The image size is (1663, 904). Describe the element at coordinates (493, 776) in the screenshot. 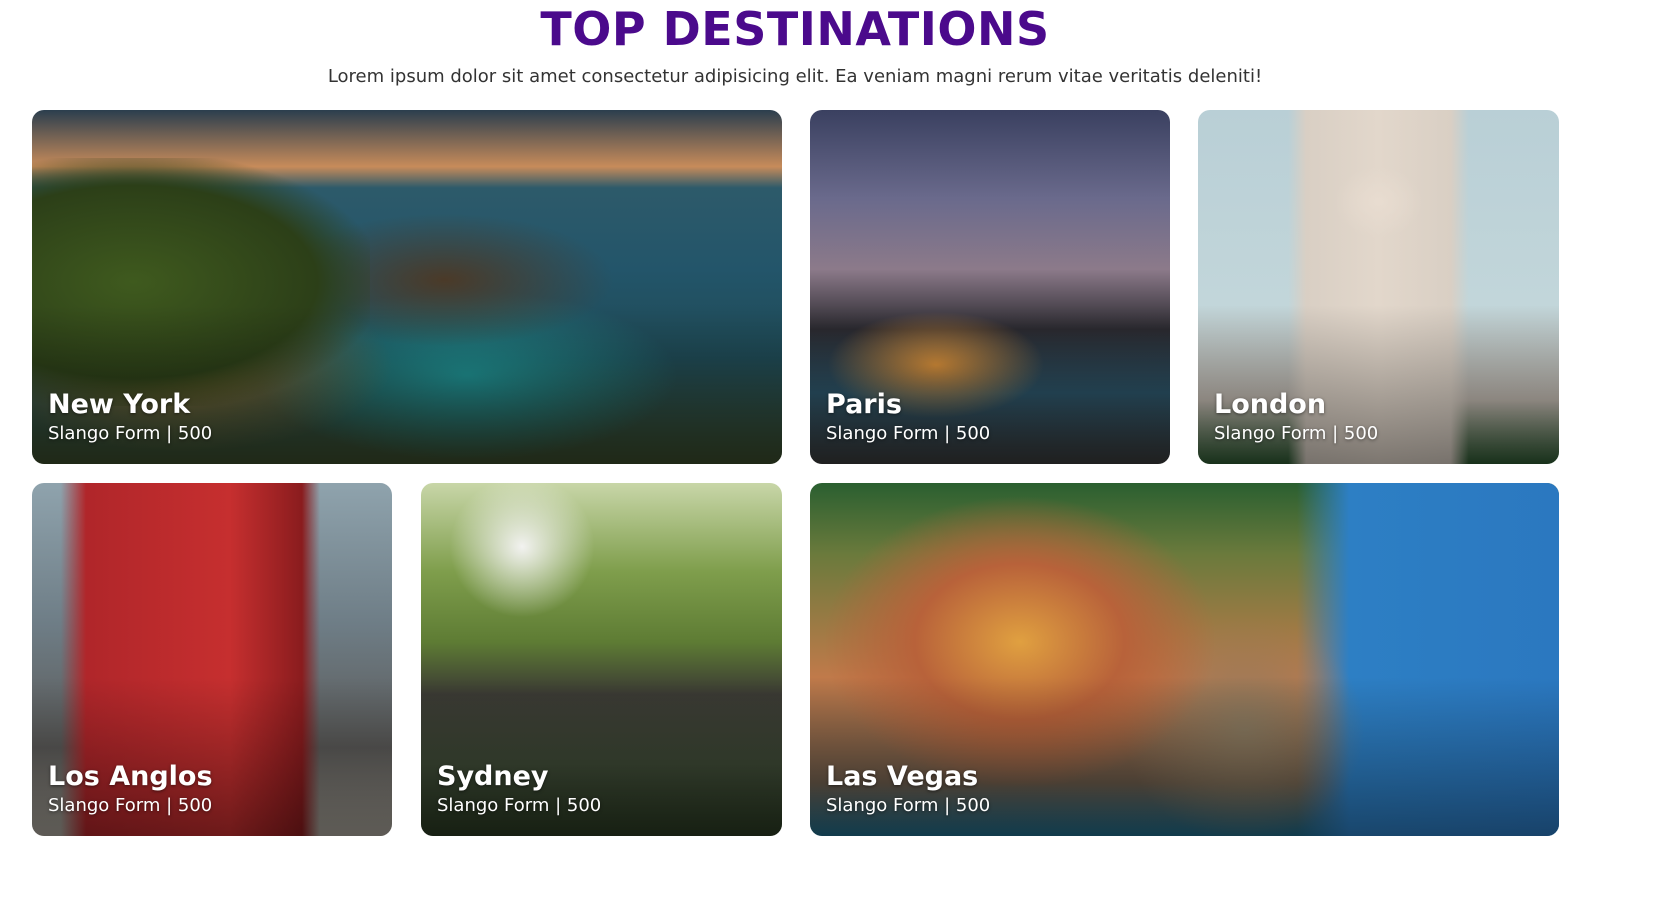

I see `destination-name: Sydney` at that location.